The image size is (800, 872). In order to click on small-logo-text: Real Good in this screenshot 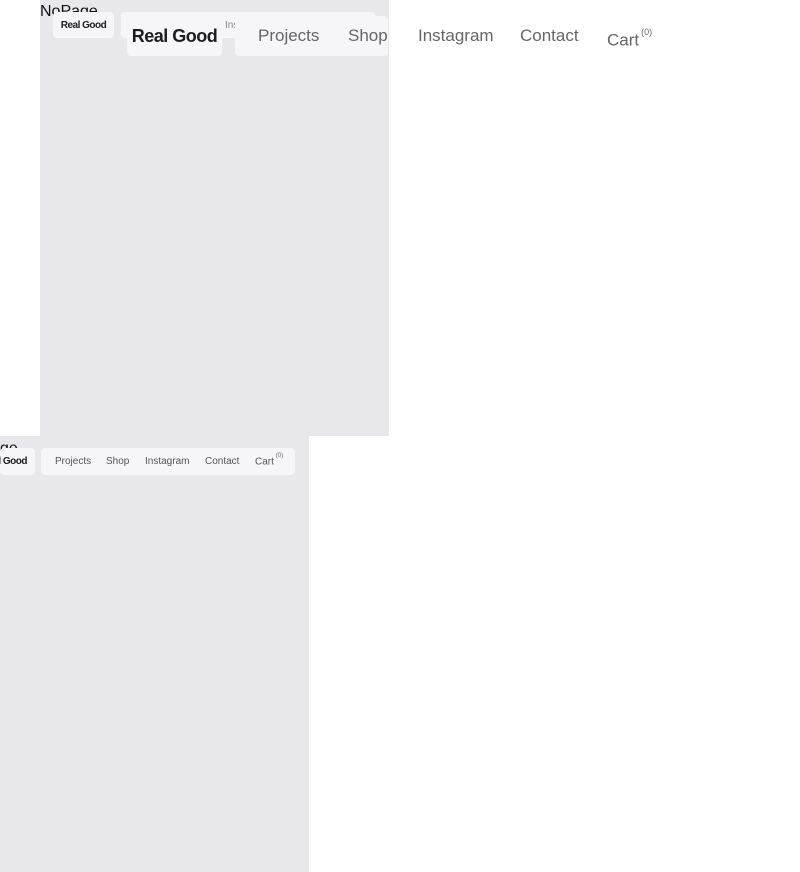, I will do `click(13, 461)`.